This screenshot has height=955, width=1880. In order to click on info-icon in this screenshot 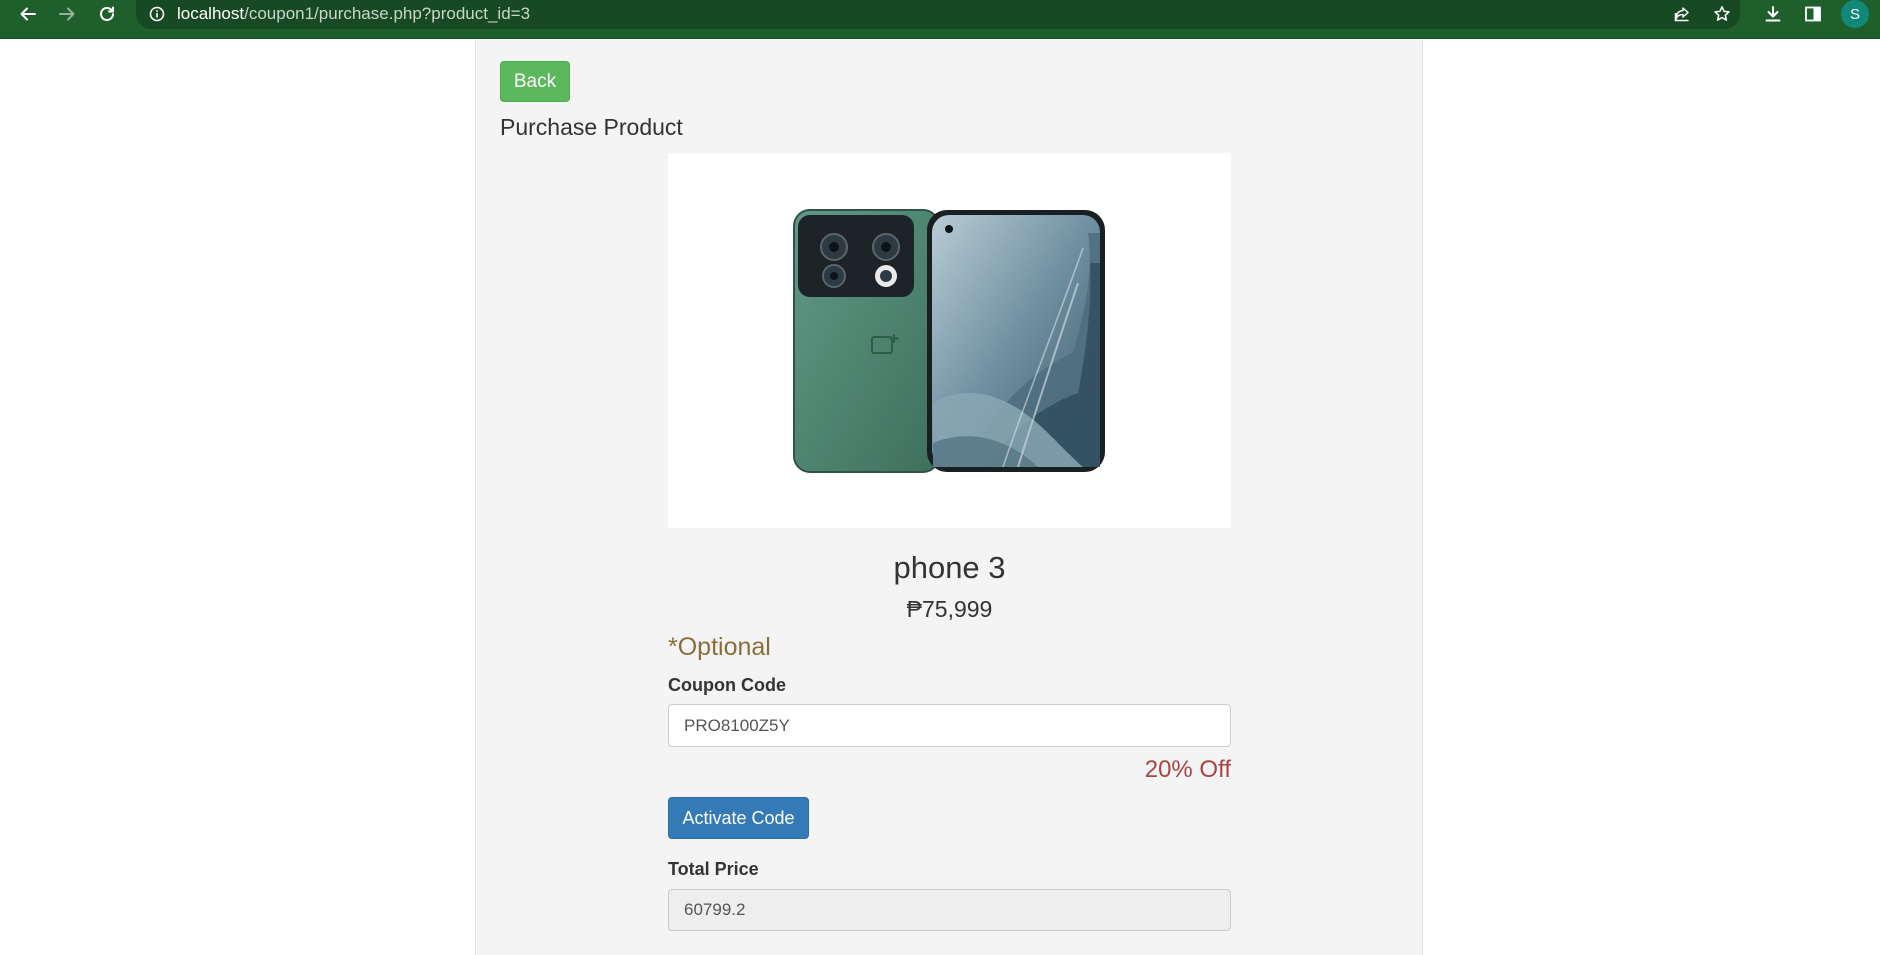, I will do `click(157, 14)`.